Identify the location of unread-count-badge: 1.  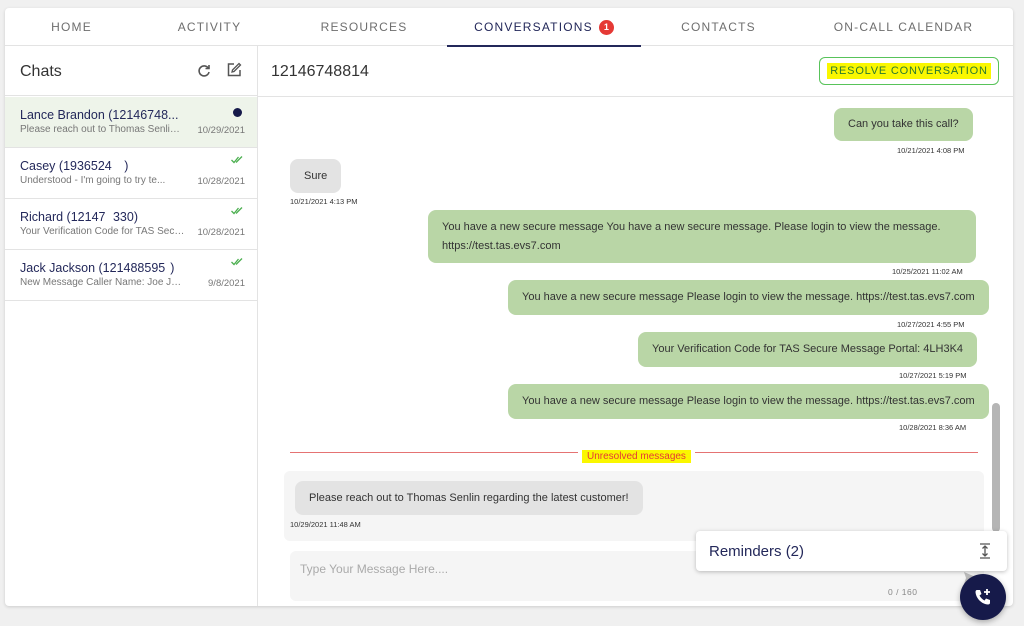
(606, 27).